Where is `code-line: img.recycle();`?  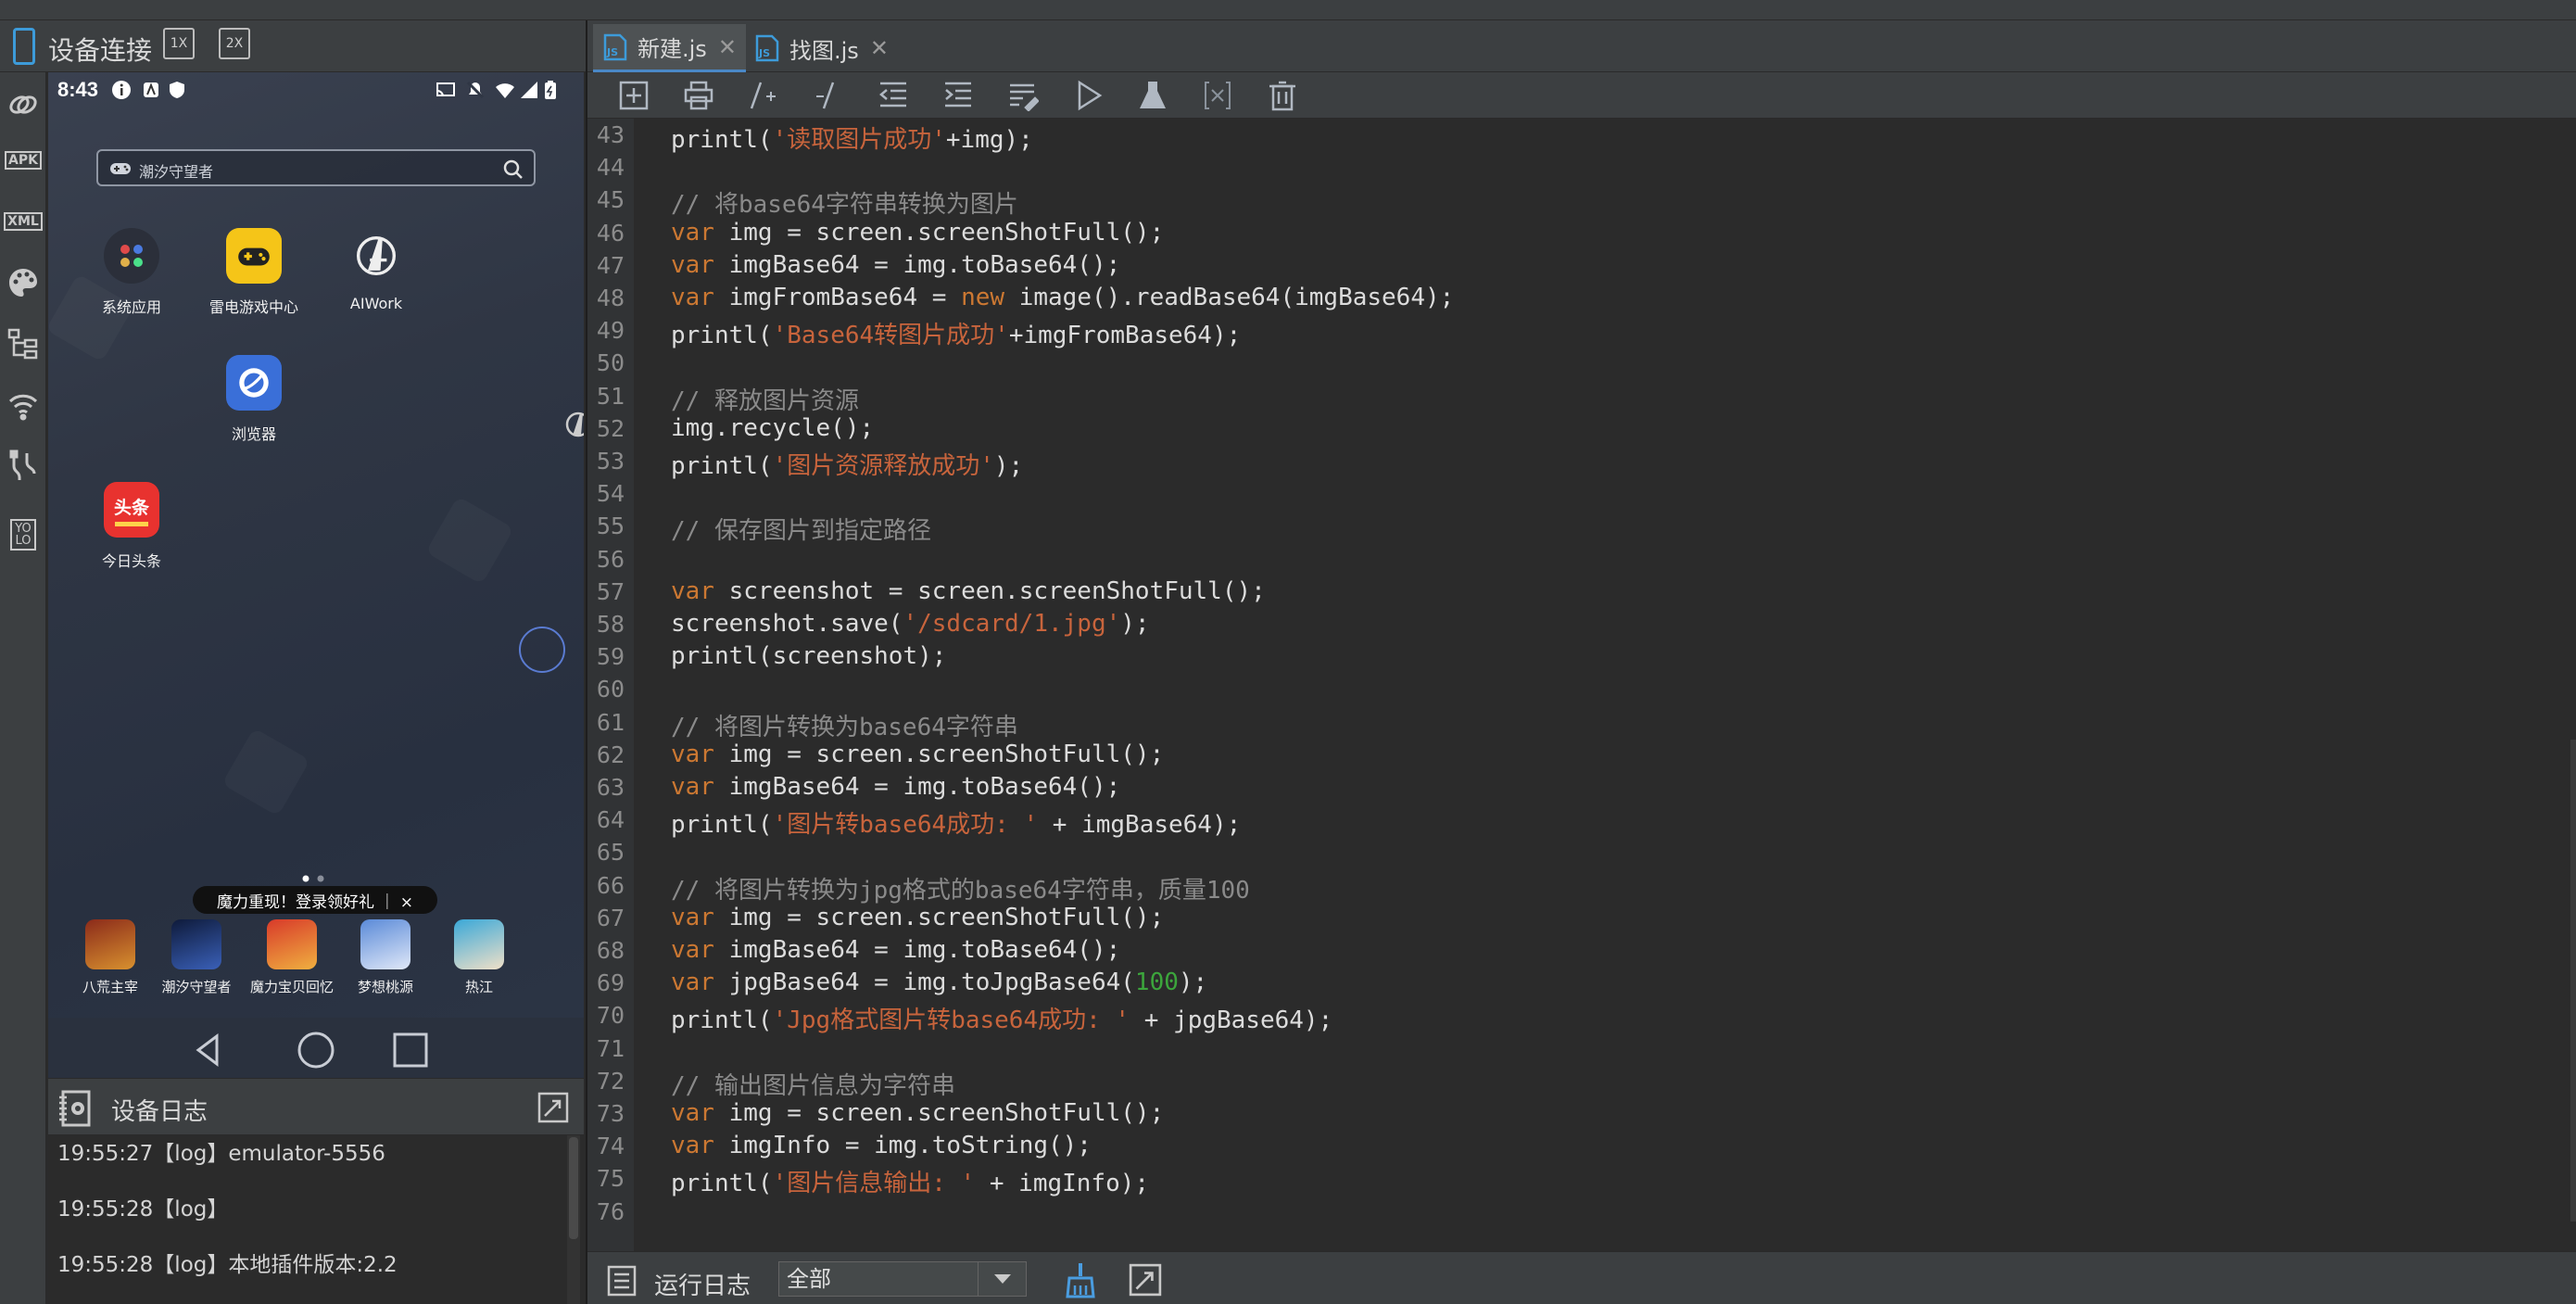
code-line: img.recycle(); is located at coordinates (772, 428).